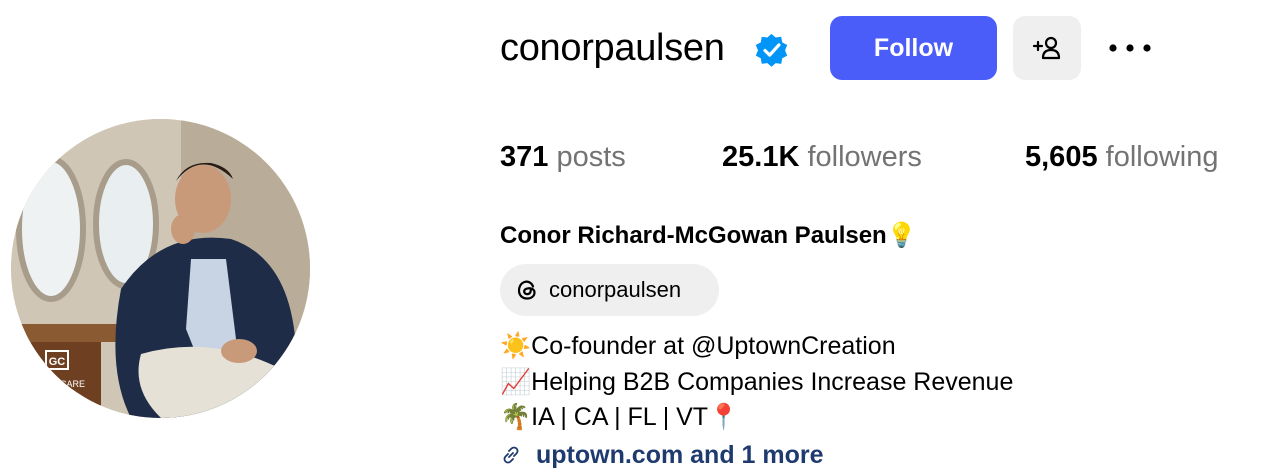 This screenshot has width=1263, height=474. I want to click on external-link-text: uptown.com and 1 more, so click(680, 455).